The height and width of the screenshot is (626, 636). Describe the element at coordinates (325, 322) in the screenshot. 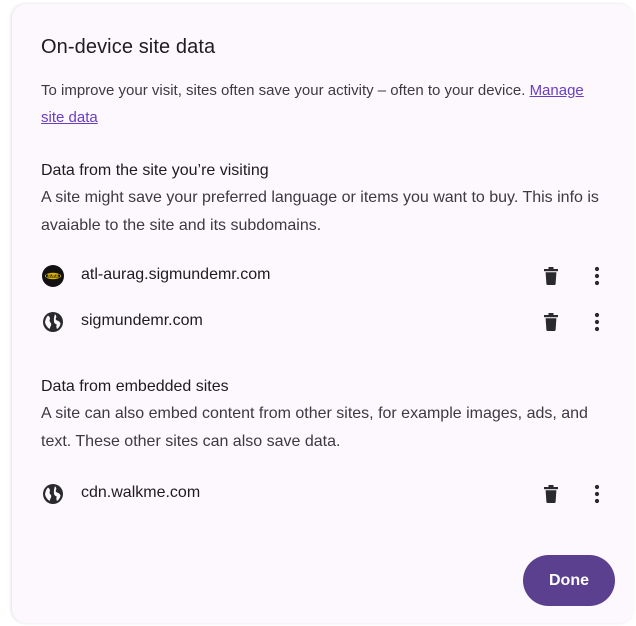

I see `site-row-sigmundemr: sigmundemr.com` at that location.